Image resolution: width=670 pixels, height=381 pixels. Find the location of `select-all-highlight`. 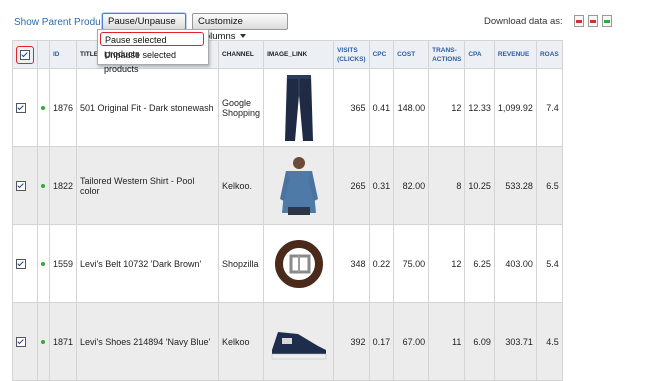

select-all-highlight is located at coordinates (25, 54).